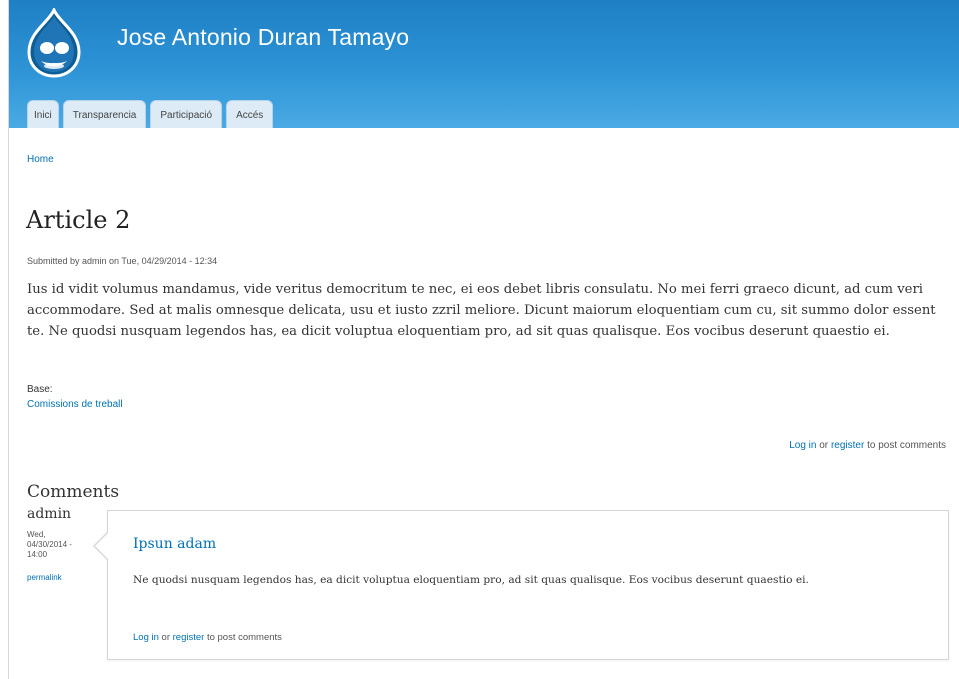 Image resolution: width=959 pixels, height=679 pixels. Describe the element at coordinates (44, 577) in the screenshot. I see `comment-permalink: permalink` at that location.